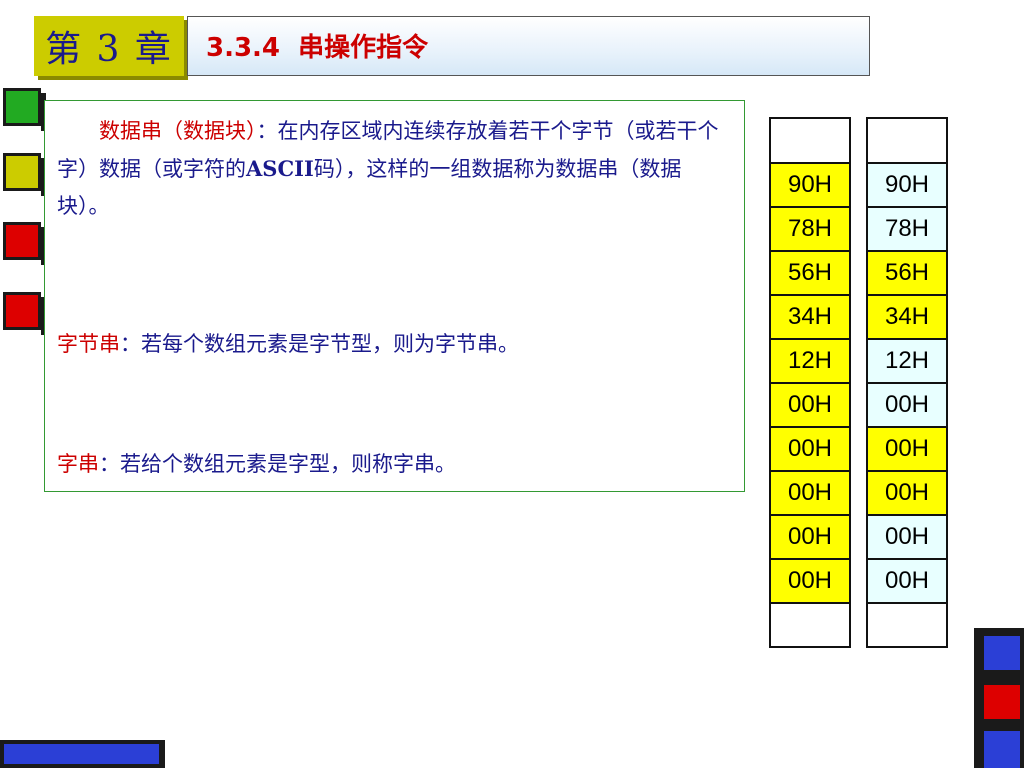 Image resolution: width=1024 pixels, height=768 pixels. Describe the element at coordinates (1002, 702) in the screenshot. I see `red-square-icon` at that location.